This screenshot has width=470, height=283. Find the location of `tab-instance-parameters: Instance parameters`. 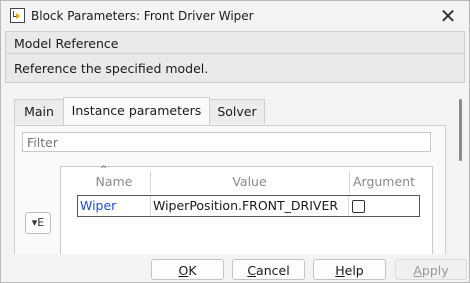

tab-instance-parameters: Instance parameters is located at coordinates (136, 111).